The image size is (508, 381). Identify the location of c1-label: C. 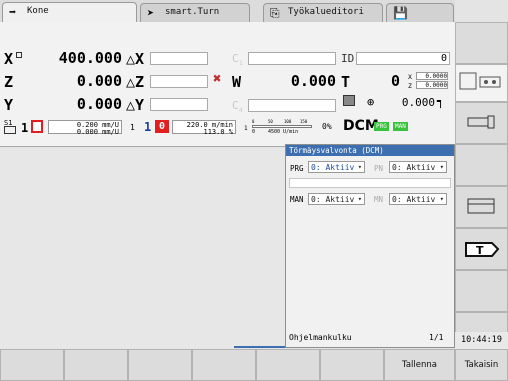
(235, 58).